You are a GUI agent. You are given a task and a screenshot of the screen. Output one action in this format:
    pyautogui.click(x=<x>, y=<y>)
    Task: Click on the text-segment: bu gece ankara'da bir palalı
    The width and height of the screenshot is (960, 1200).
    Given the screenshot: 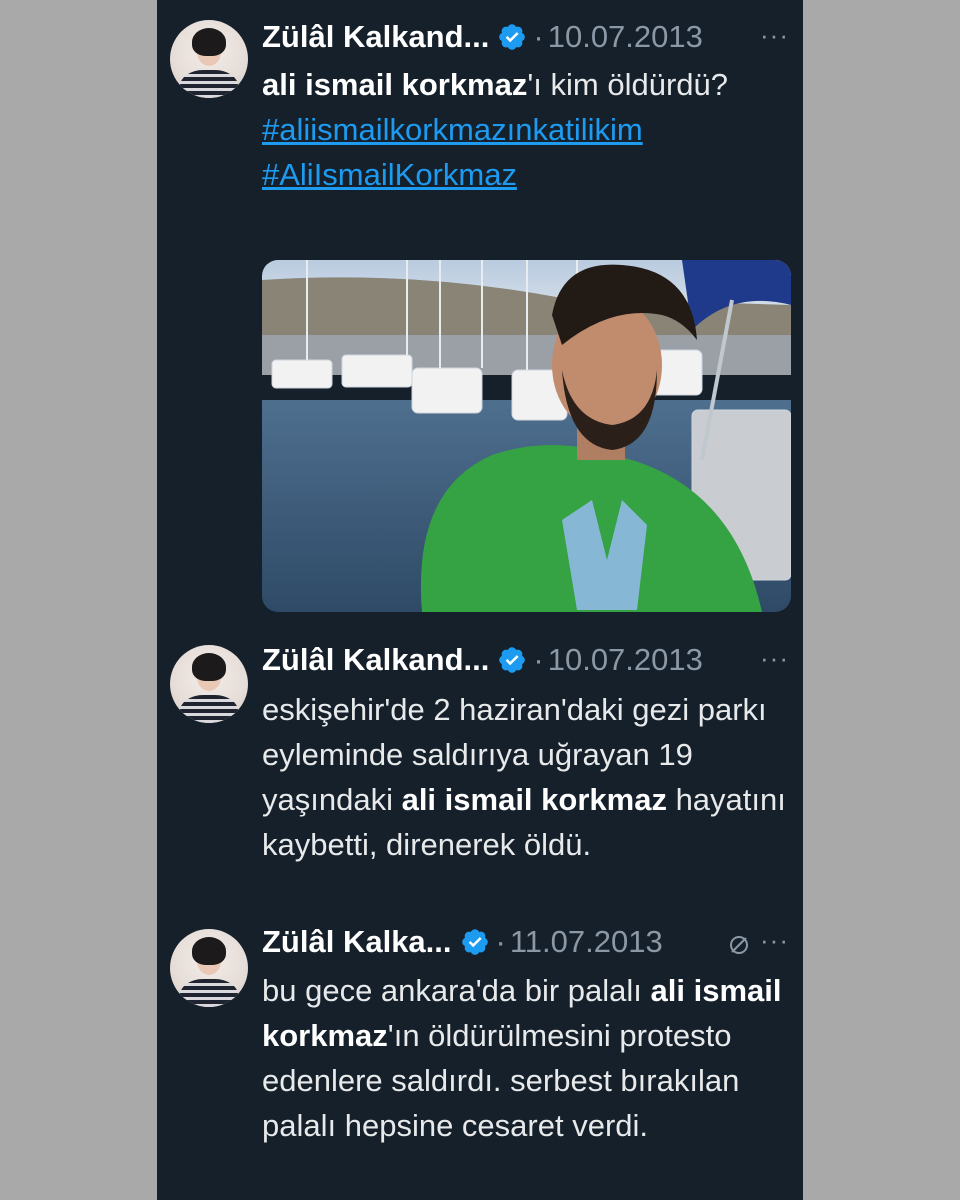 What is the action you would take?
    pyautogui.click(x=456, y=990)
    